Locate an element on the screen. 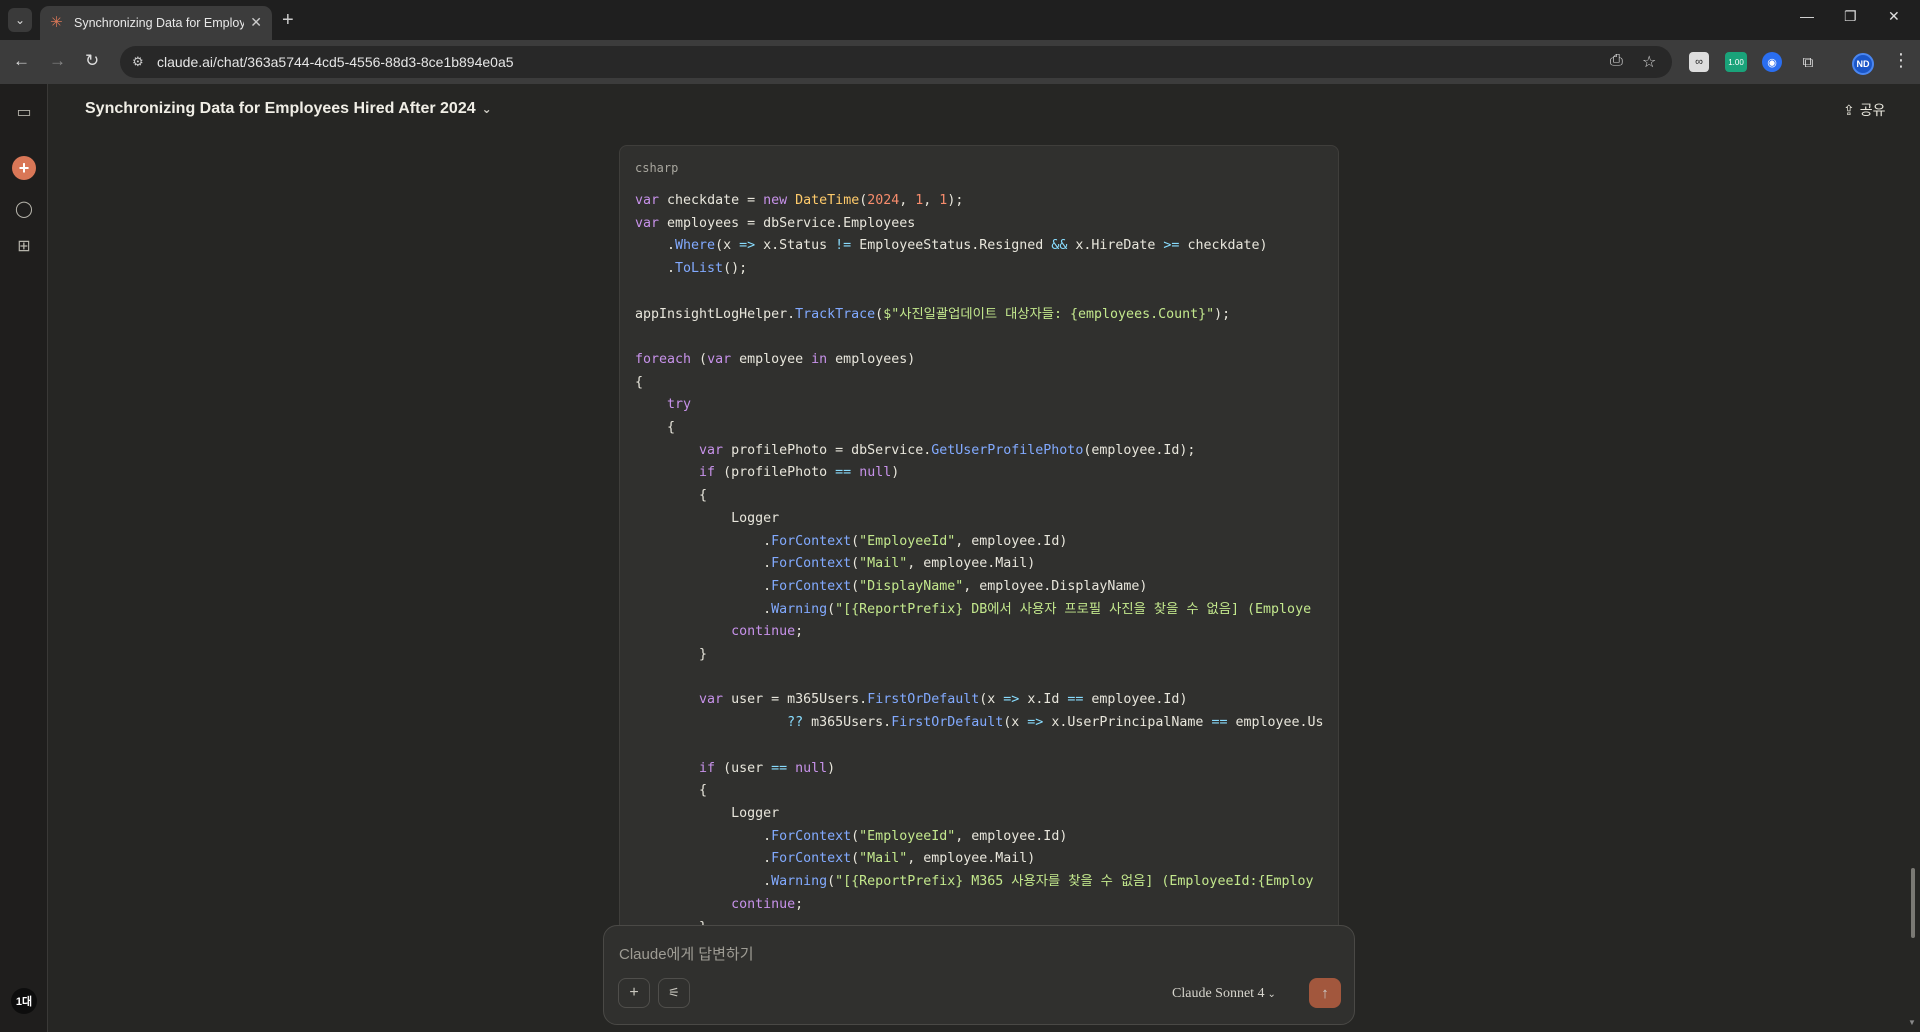 The image size is (1920, 1032). tab-title: Synchronizing Data for Employ is located at coordinates (159, 23).